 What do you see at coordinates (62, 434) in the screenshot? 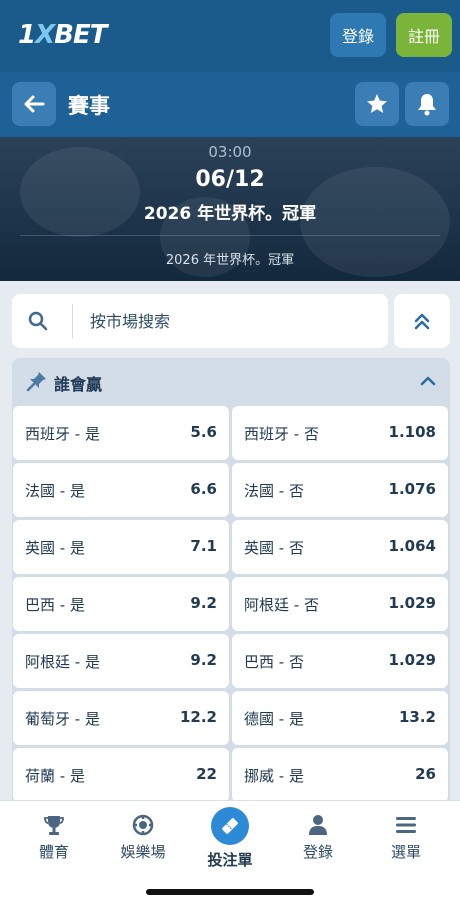
I see `odds-label: 西班牙 - 是` at bounding box center [62, 434].